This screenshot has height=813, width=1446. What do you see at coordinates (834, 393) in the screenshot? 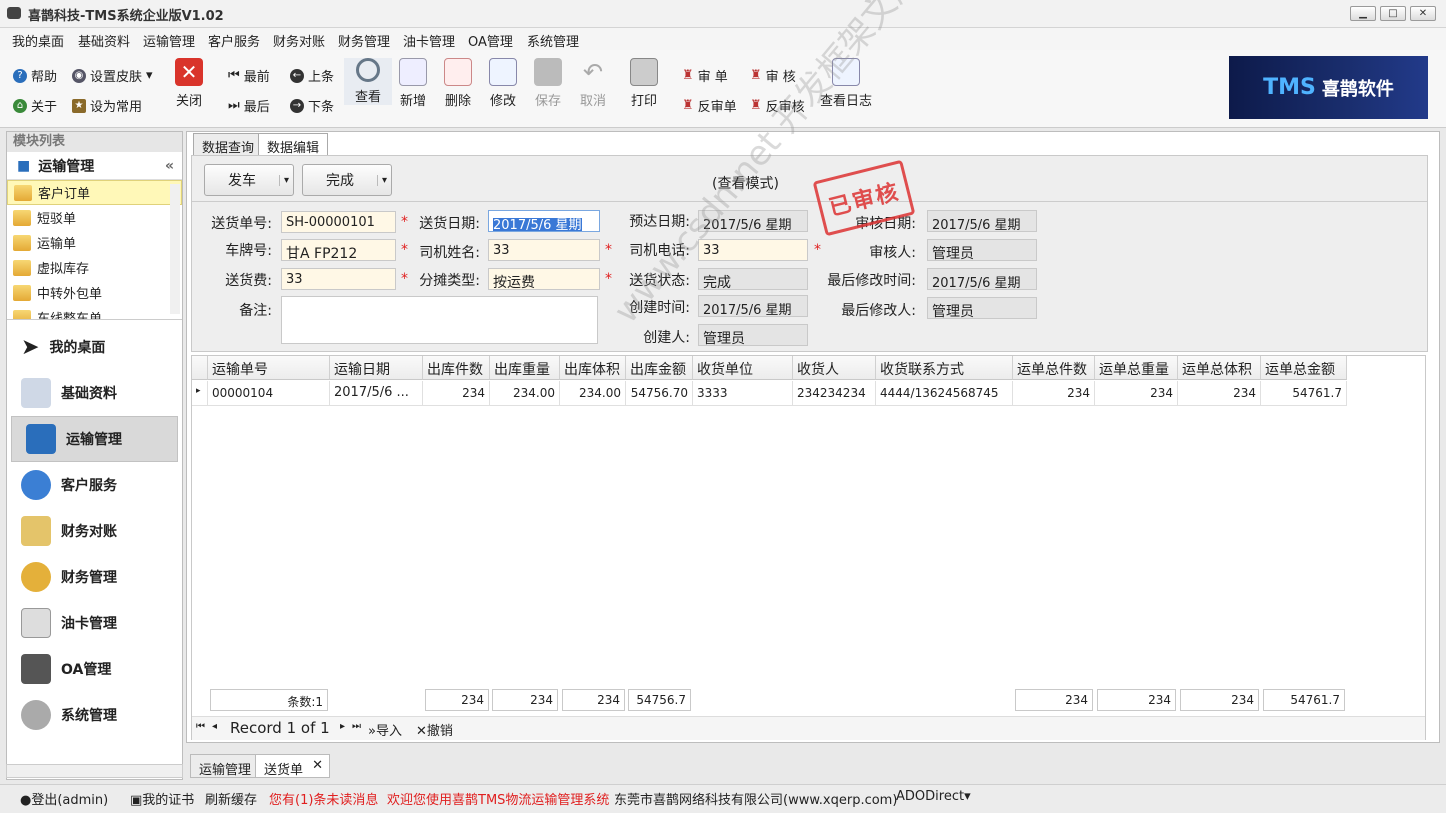
I see `table-cell: 234234234` at bounding box center [834, 393].